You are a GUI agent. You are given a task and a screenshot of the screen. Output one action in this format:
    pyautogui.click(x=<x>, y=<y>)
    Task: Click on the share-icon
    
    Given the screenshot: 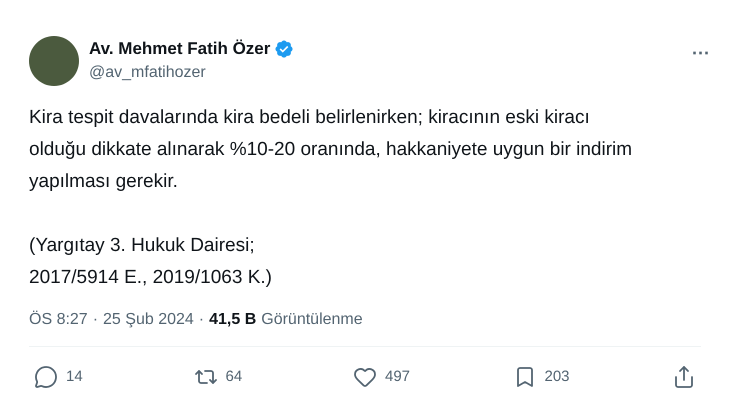 What is the action you would take?
    pyautogui.click(x=684, y=377)
    